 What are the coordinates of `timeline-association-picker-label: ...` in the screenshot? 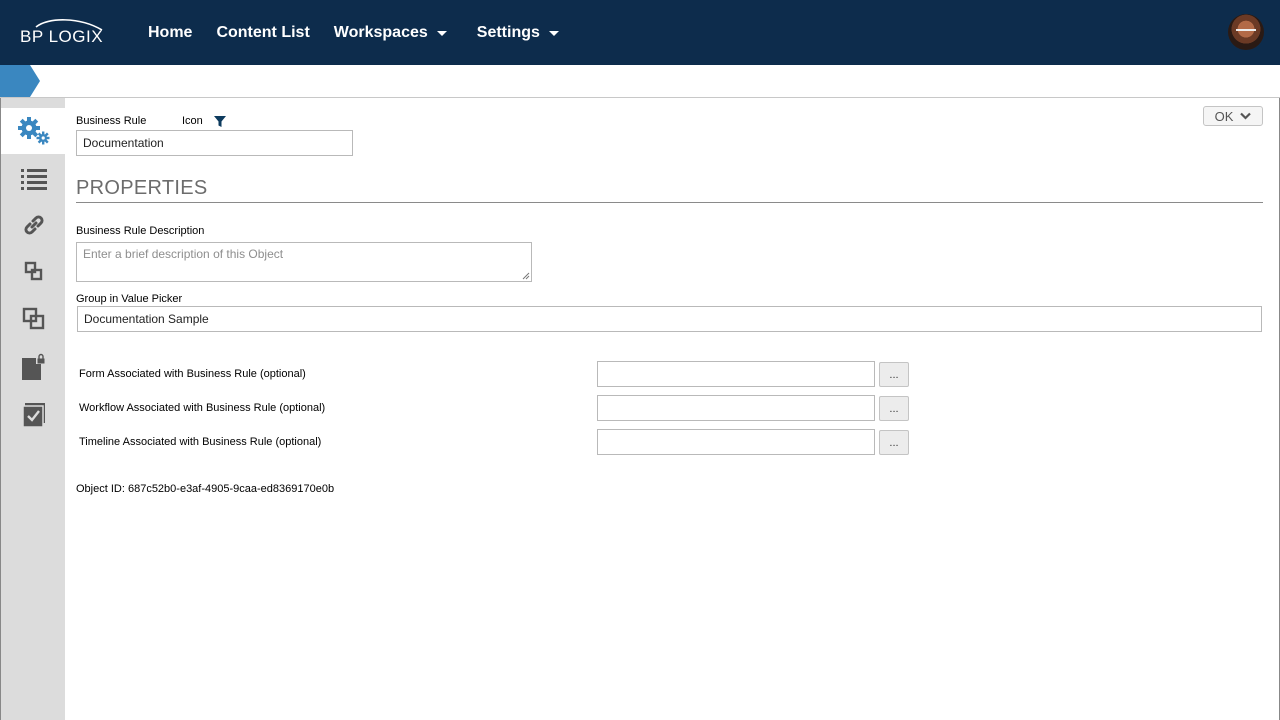 It's located at (894, 442).